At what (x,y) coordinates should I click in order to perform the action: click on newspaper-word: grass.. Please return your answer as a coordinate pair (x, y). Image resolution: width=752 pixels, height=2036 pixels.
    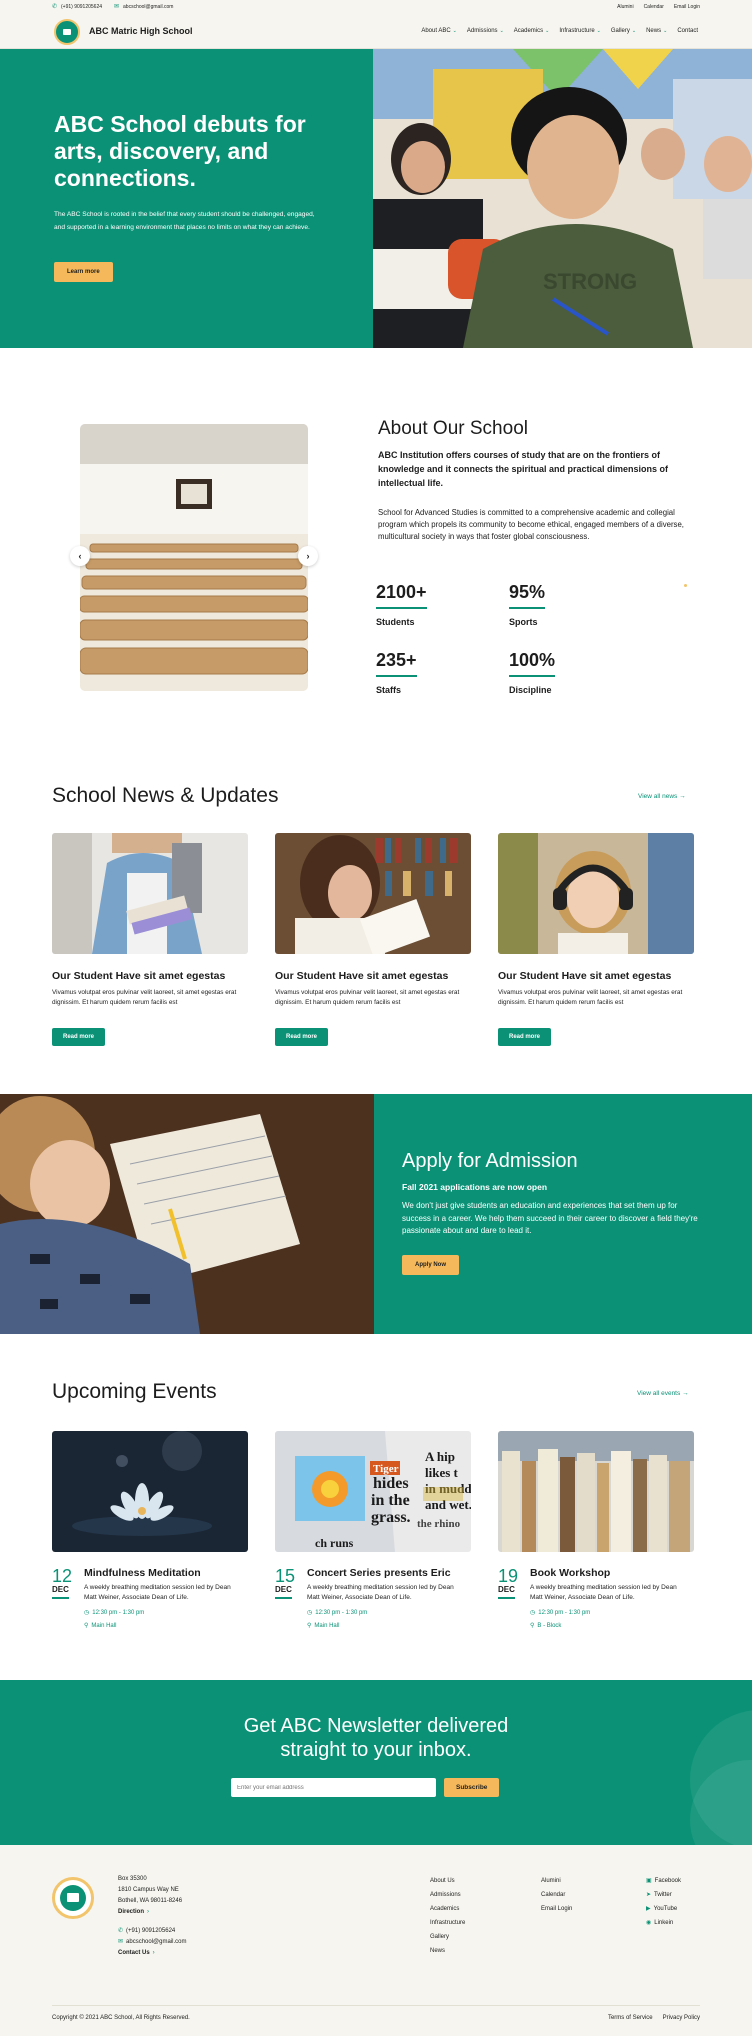
    Looking at the image, I should click on (391, 1517).